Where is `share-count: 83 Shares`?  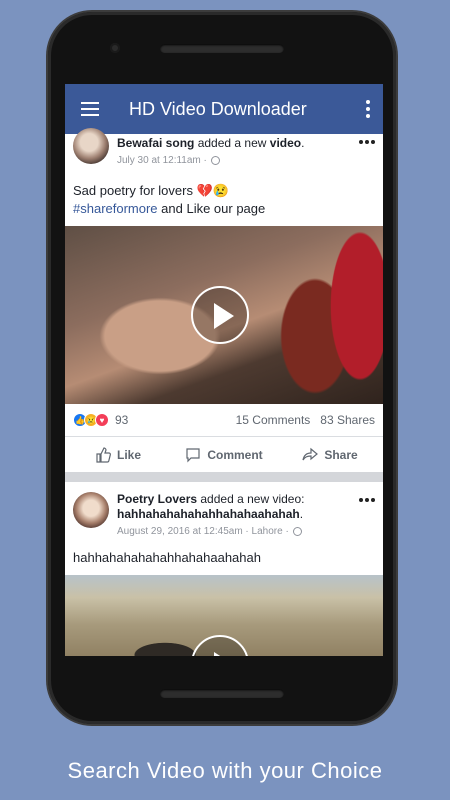
share-count: 83 Shares is located at coordinates (347, 420).